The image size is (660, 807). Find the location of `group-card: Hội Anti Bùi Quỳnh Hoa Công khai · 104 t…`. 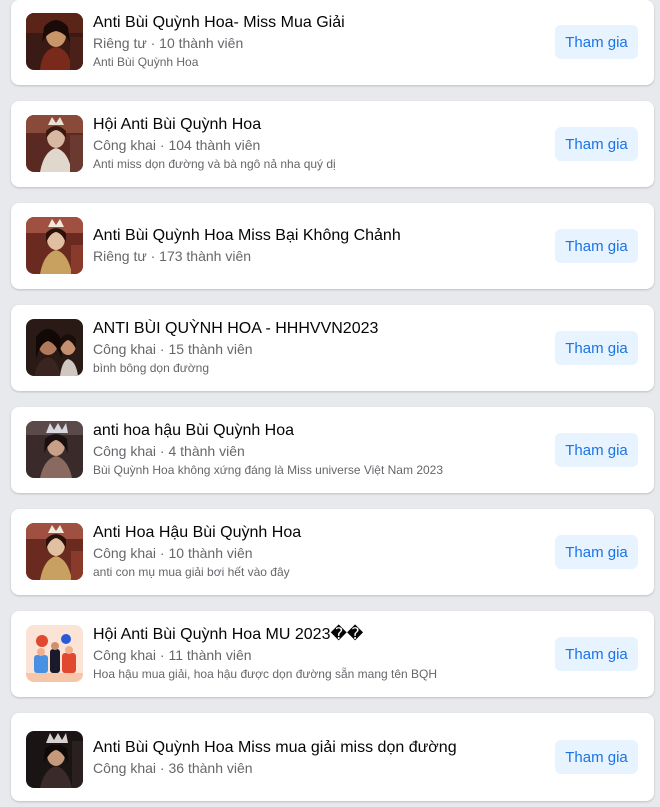

group-card: Hội Anti Bùi Quỳnh Hoa Công khai · 104 t… is located at coordinates (332, 144).